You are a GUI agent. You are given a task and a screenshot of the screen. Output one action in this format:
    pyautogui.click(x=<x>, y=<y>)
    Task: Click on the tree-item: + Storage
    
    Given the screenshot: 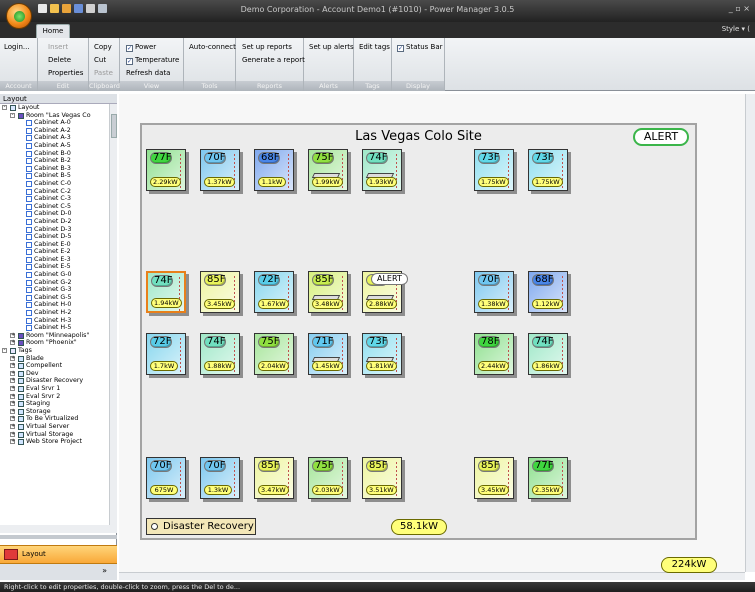 What is the action you would take?
    pyautogui.click(x=54, y=412)
    